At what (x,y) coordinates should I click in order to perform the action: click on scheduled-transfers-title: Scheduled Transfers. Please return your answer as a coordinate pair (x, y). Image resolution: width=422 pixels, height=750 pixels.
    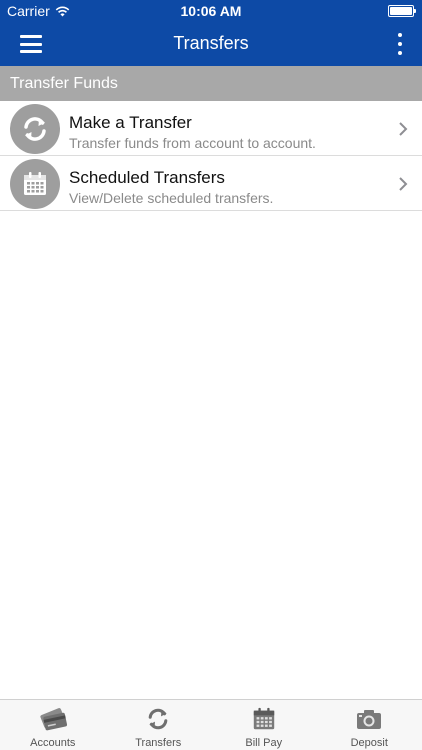
    Looking at the image, I should click on (147, 177).